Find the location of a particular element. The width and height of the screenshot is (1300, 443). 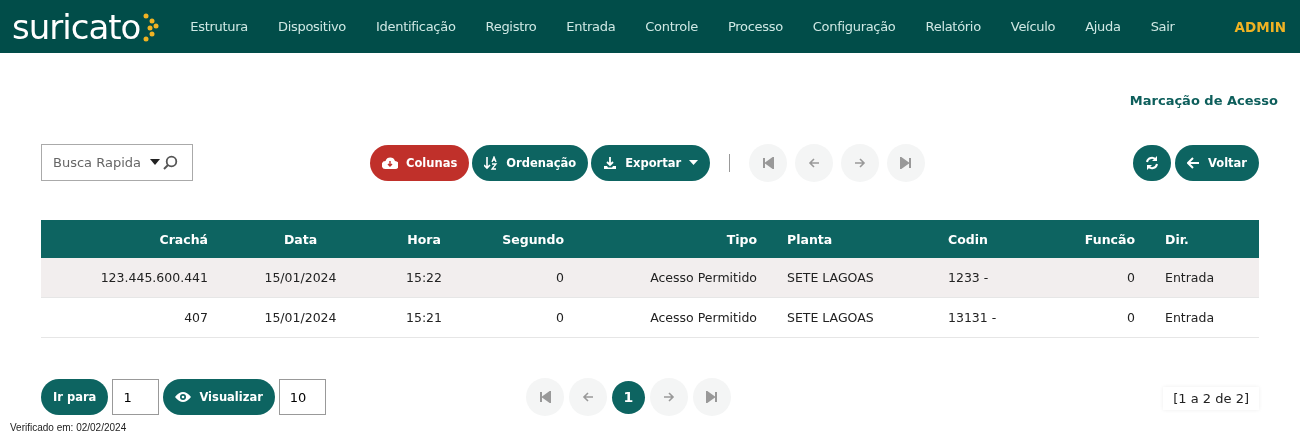

page-button: 1 is located at coordinates (628, 397).